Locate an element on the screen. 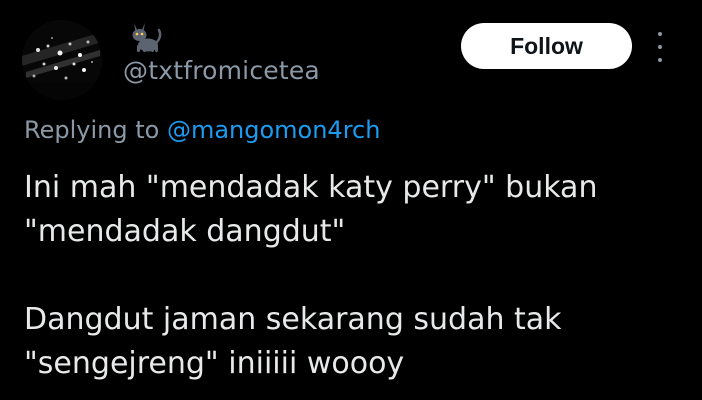 Image resolution: width=702 pixels, height=400 pixels. author-handle: @txtfromicetea is located at coordinates (221, 70).